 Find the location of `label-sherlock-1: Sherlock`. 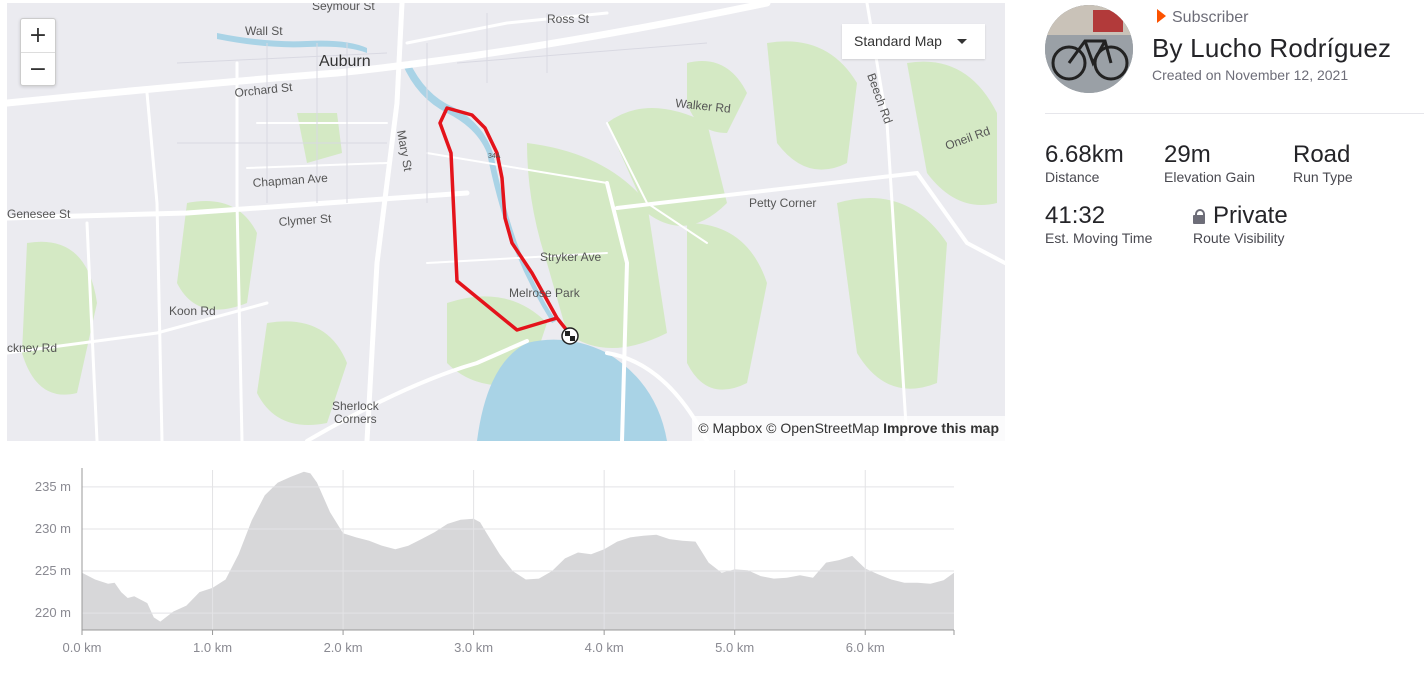

label-sherlock-1: Sherlock is located at coordinates (356, 406).